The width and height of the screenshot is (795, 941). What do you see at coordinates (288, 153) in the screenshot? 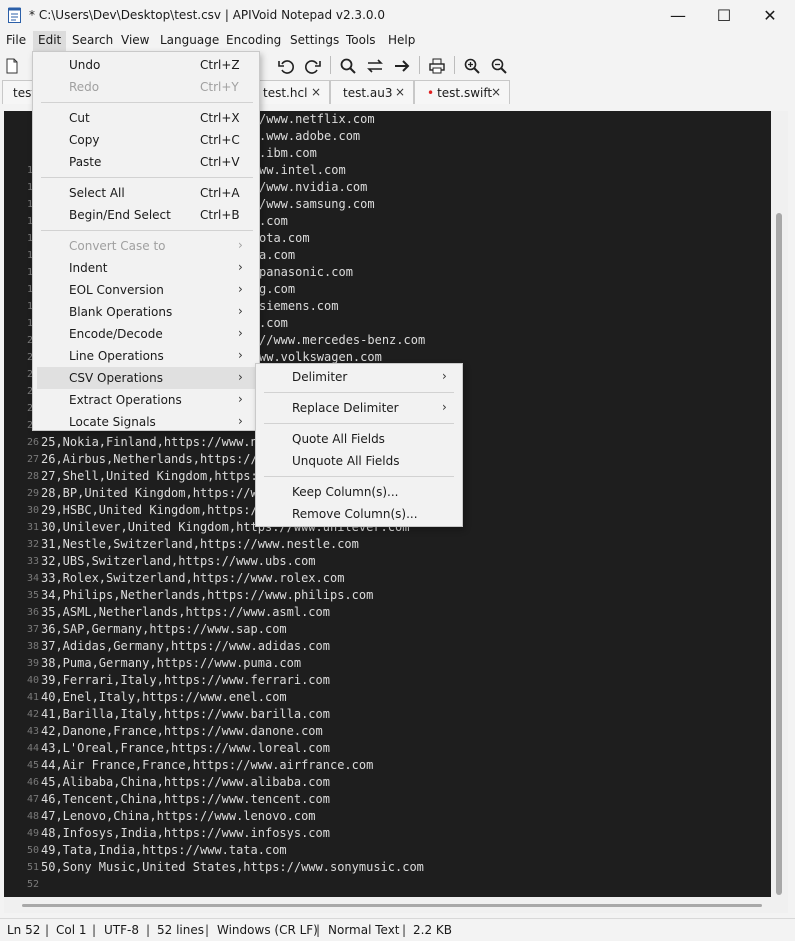
I see `code-line: .ibm.com` at bounding box center [288, 153].